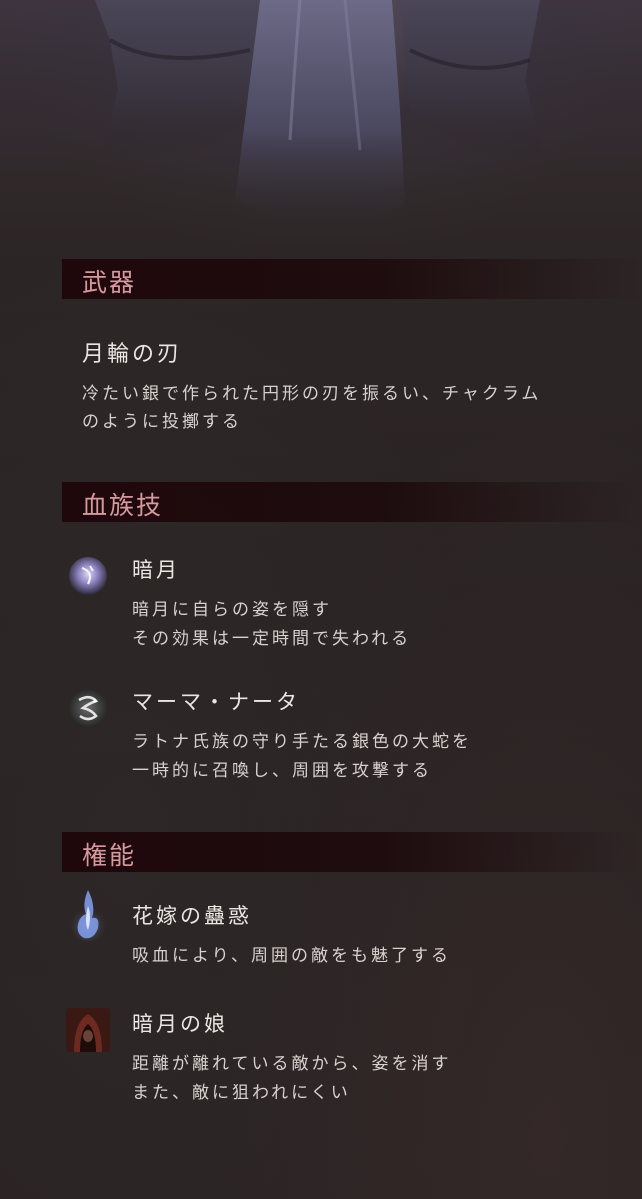  What do you see at coordinates (88, 576) in the screenshot?
I see `dark-moon-orb-icon` at bounding box center [88, 576].